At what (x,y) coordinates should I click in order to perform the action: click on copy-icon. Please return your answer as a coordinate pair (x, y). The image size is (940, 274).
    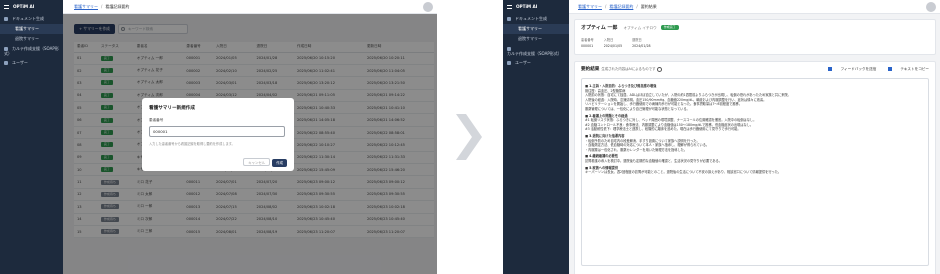
    Looking at the image, I should click on (890, 69).